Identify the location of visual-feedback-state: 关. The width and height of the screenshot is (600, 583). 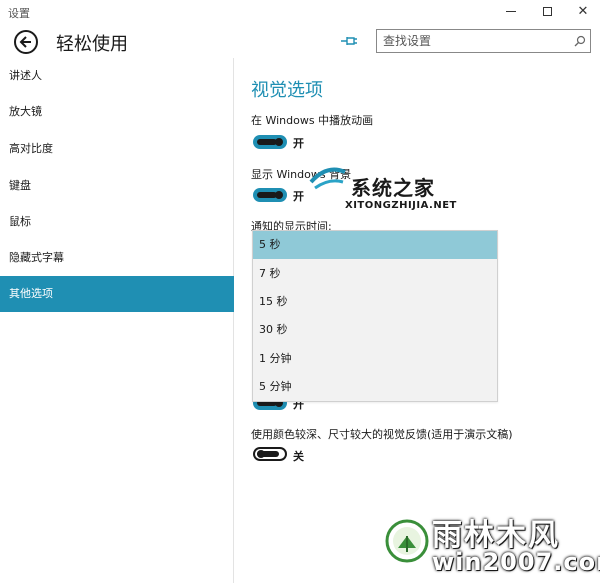
(298, 456).